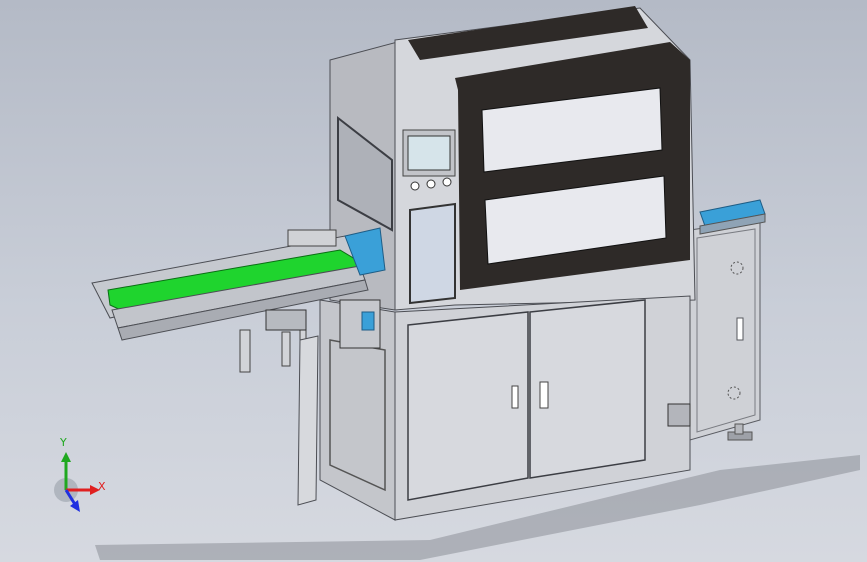 Image resolution: width=867 pixels, height=562 pixels. What do you see at coordinates (468, 406) in the screenshot?
I see `cabinet-door-left` at bounding box center [468, 406].